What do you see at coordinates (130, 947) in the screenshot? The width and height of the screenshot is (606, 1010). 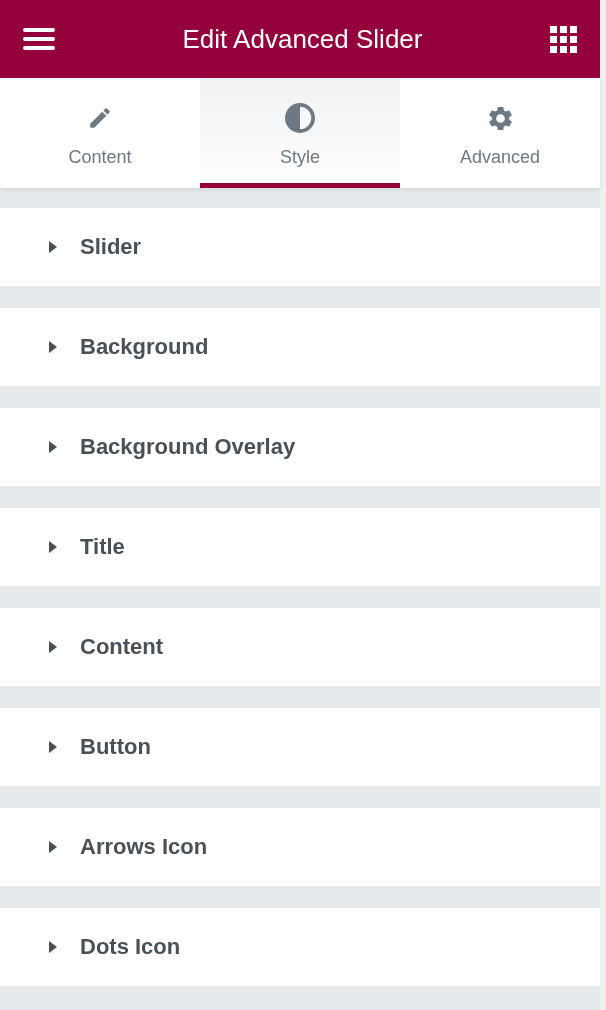 I see `section-title: Dots Icon` at bounding box center [130, 947].